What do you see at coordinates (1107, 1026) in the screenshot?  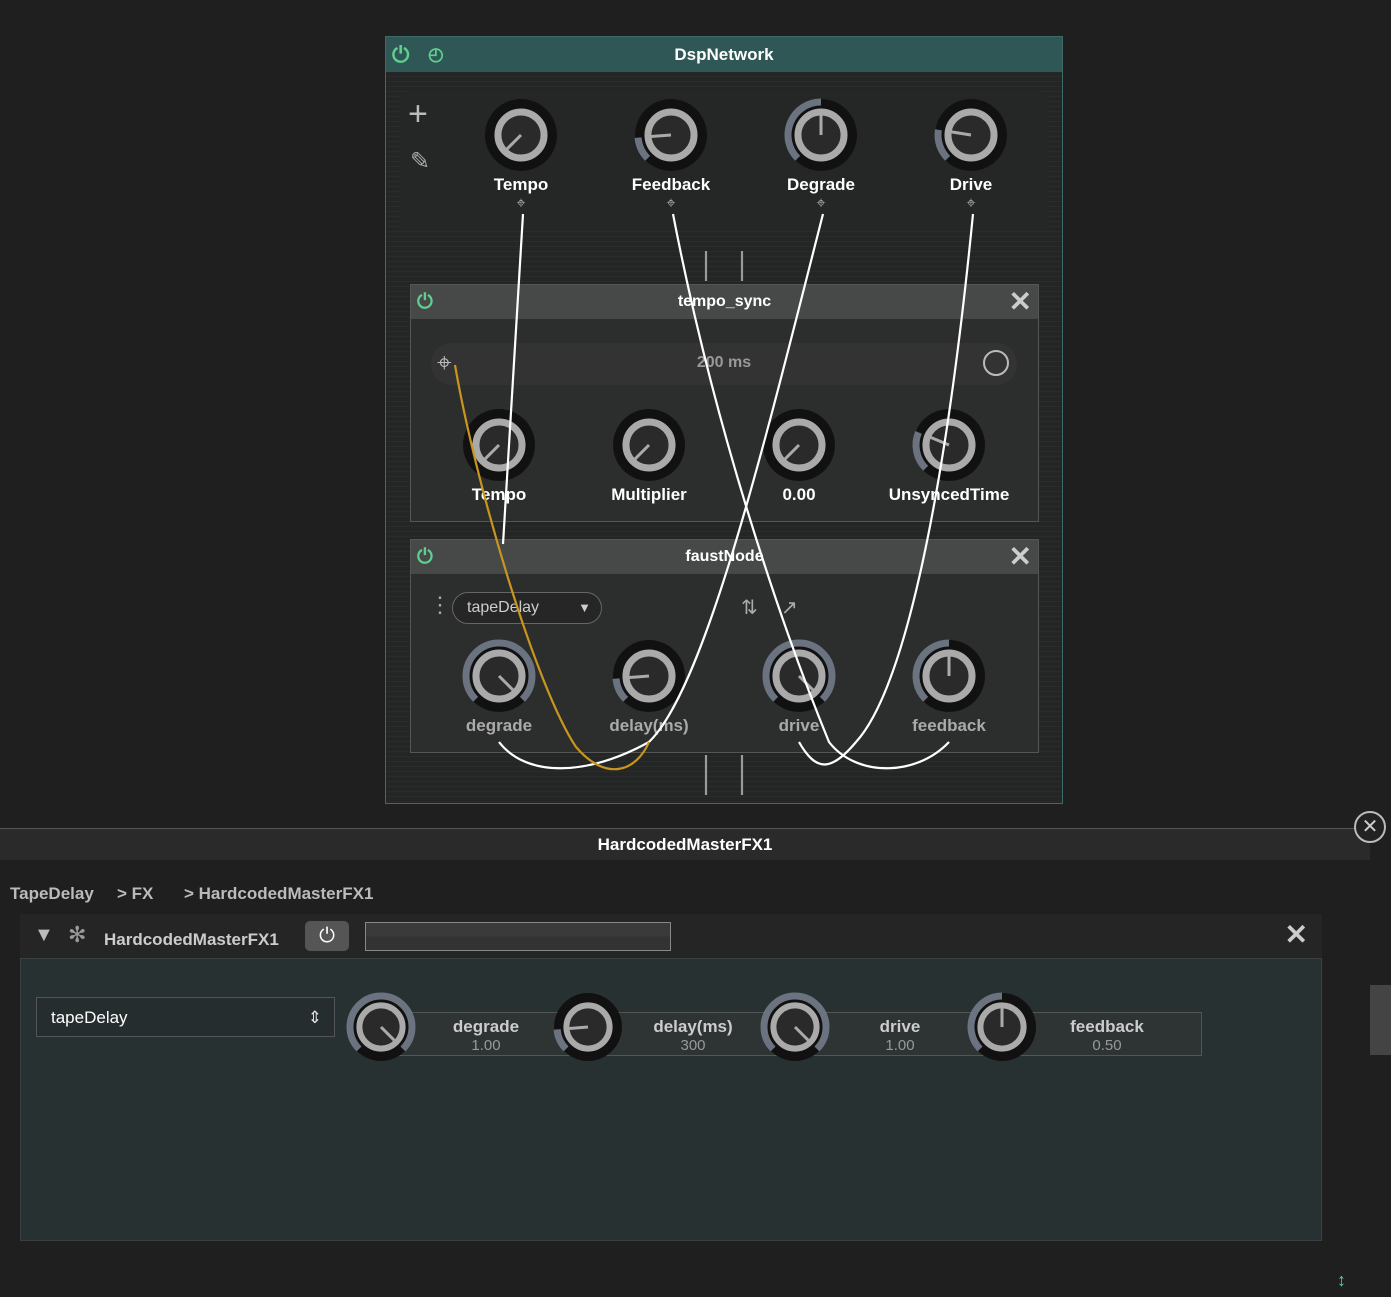 I see `param-name: feedback` at bounding box center [1107, 1026].